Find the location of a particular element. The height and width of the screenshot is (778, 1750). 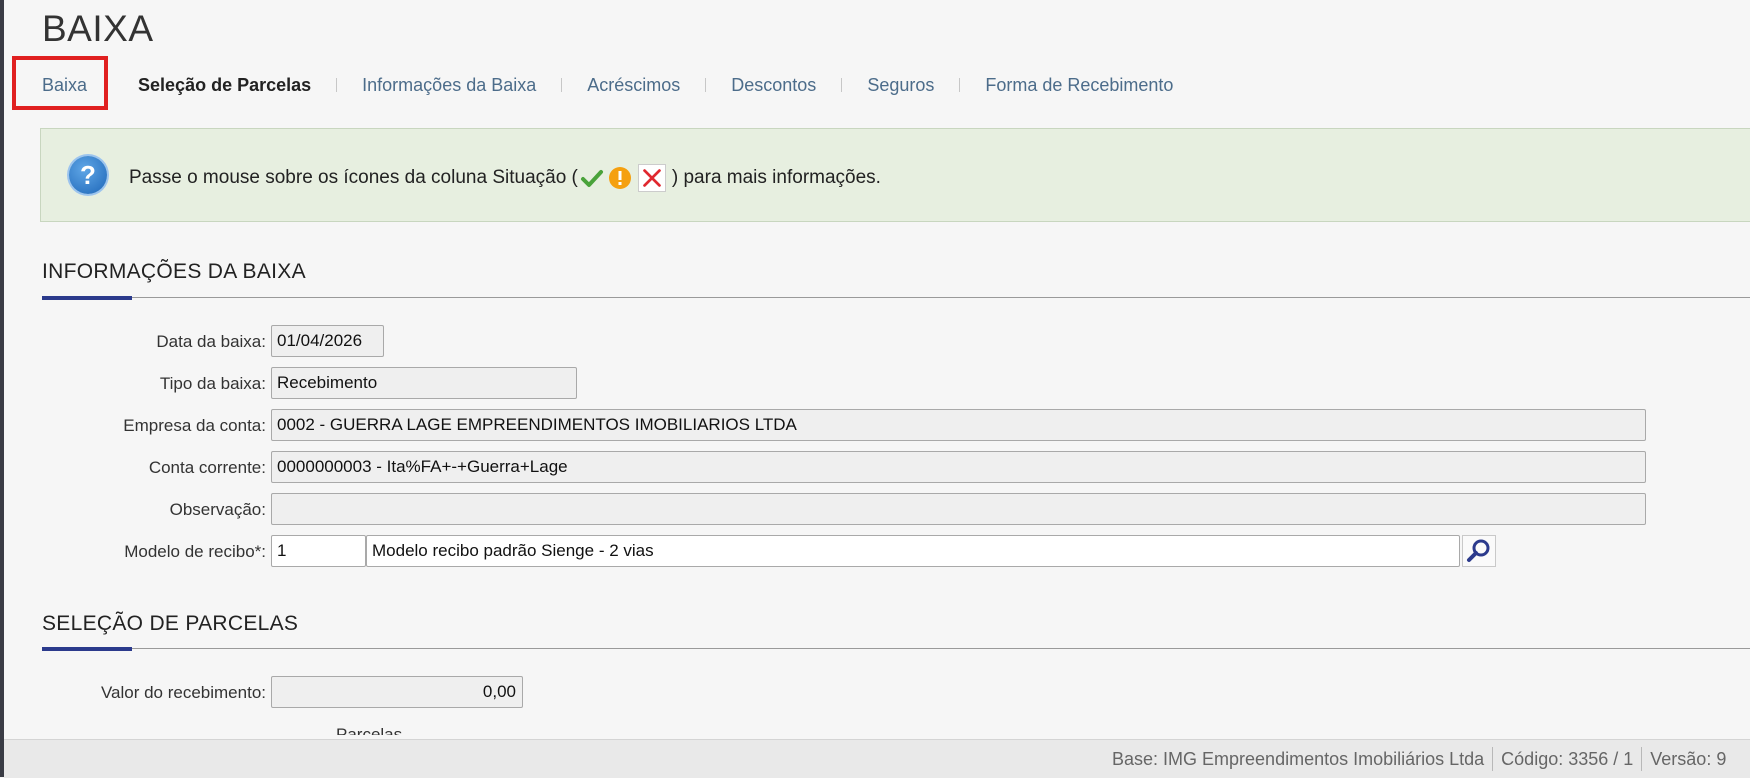

valor-recebimento-field: 0,00 is located at coordinates (397, 692).